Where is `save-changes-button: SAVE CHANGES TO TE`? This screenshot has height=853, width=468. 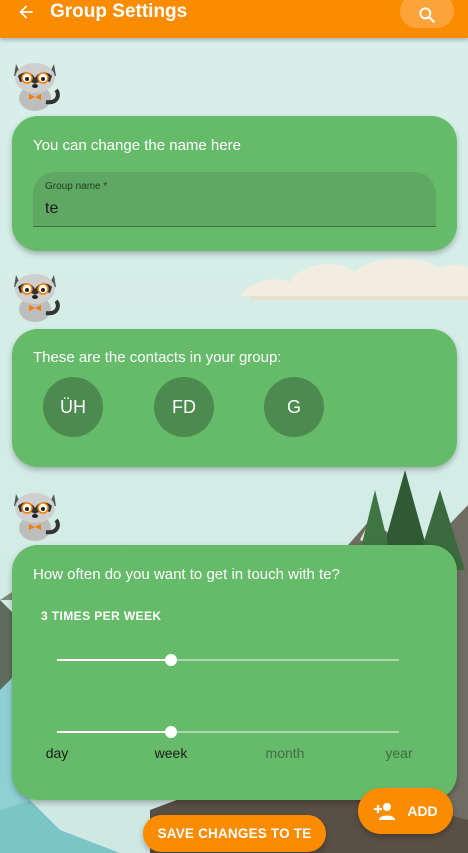 save-changes-button: SAVE CHANGES TO TE is located at coordinates (234, 833).